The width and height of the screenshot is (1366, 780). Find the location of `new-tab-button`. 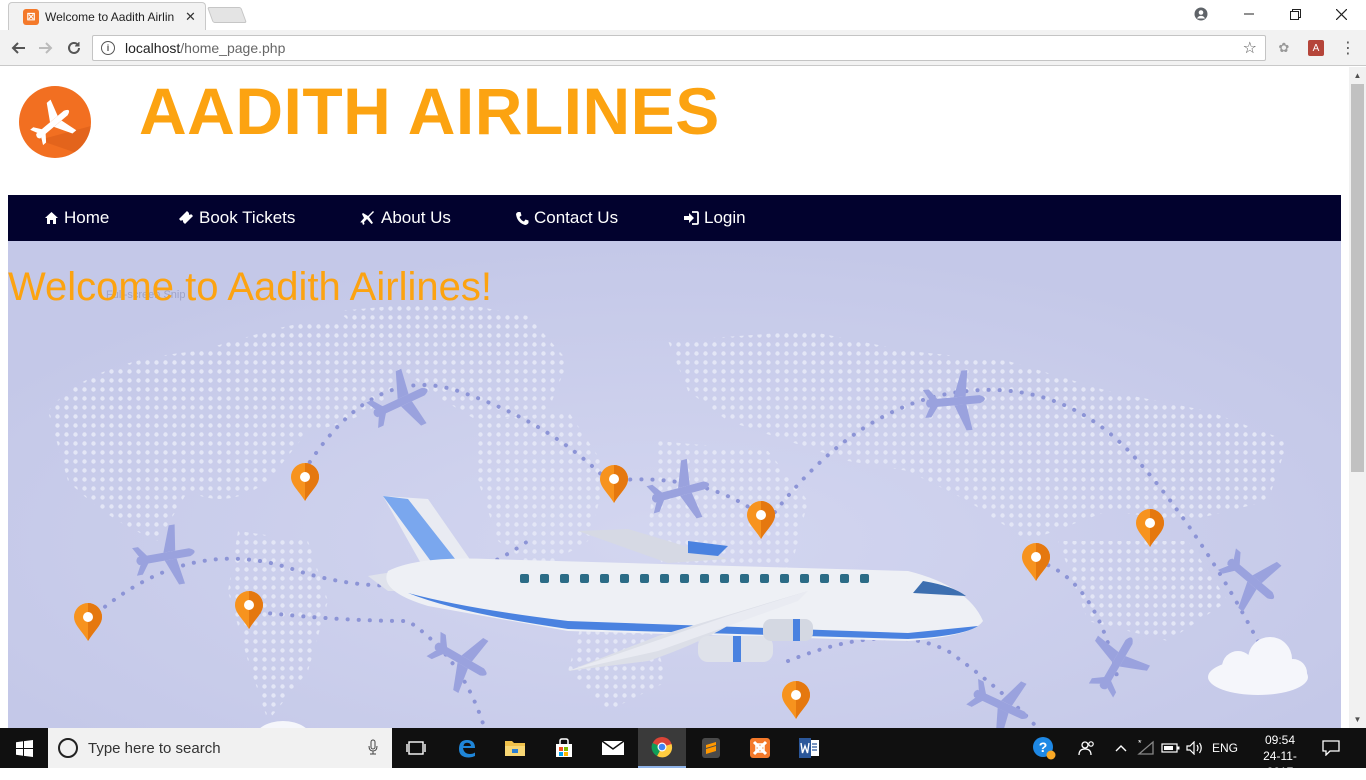

new-tab-button is located at coordinates (227, 15).